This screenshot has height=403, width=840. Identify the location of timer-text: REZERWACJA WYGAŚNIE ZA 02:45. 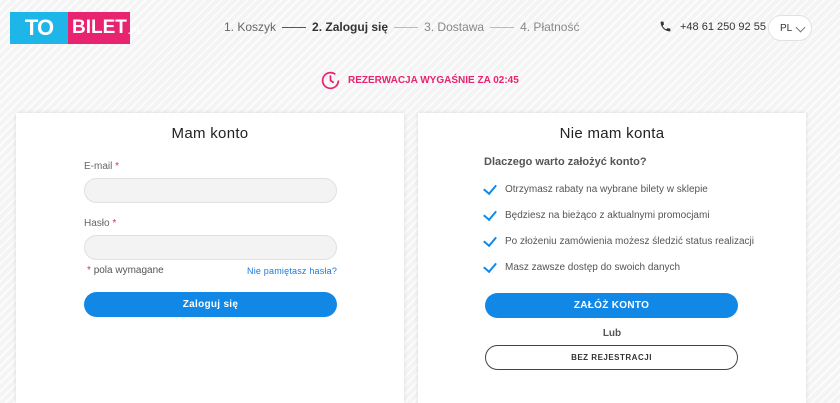
(433, 80).